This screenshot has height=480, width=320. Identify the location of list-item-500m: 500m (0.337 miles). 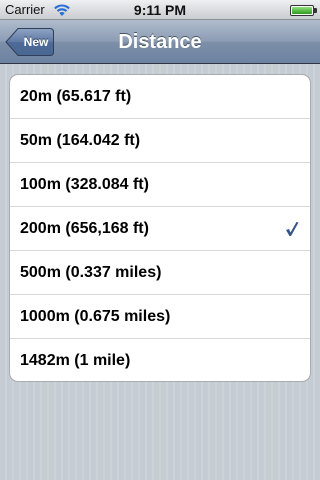
(160, 273).